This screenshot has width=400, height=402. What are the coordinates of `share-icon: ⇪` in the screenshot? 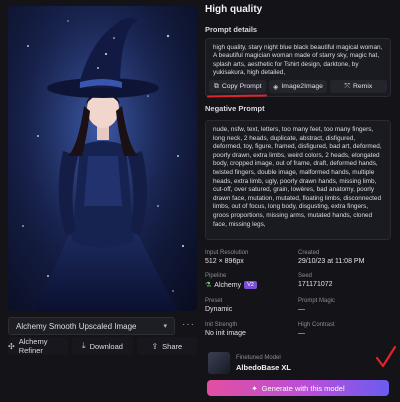 It's located at (155, 346).